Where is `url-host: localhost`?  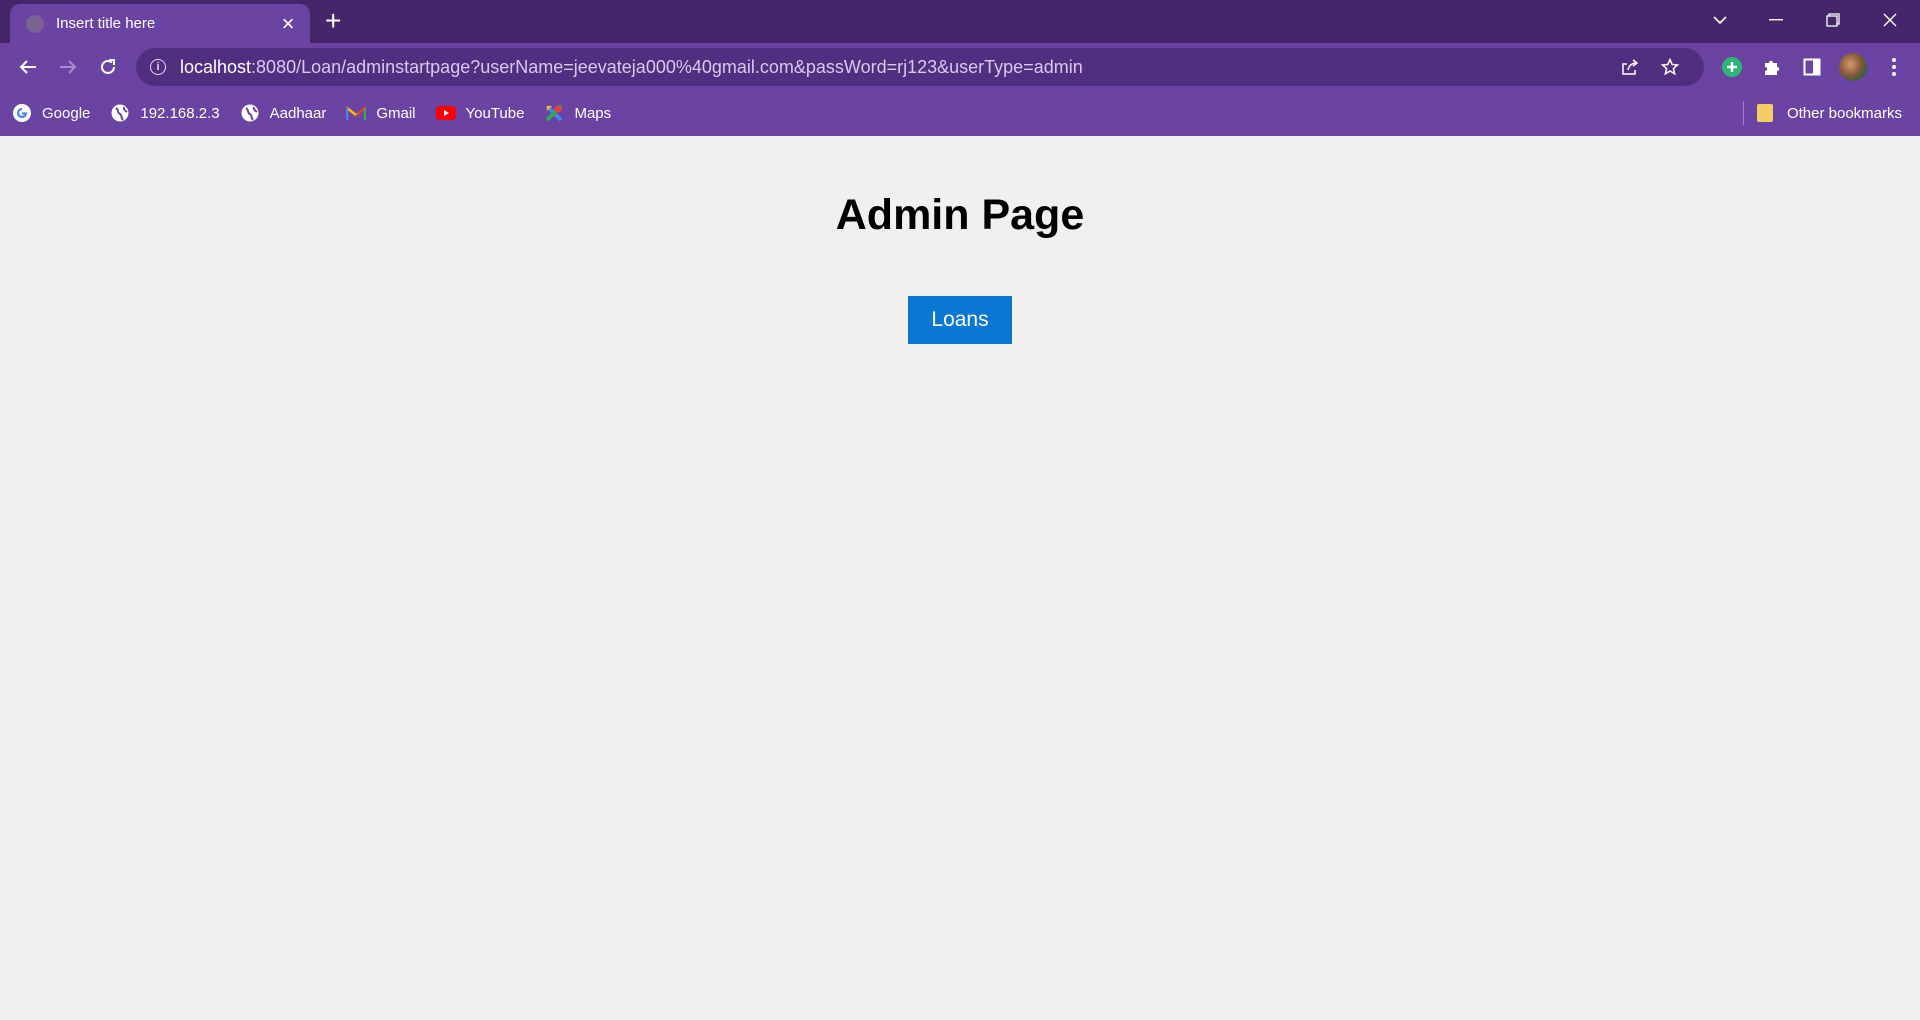 url-host: localhost is located at coordinates (216, 66).